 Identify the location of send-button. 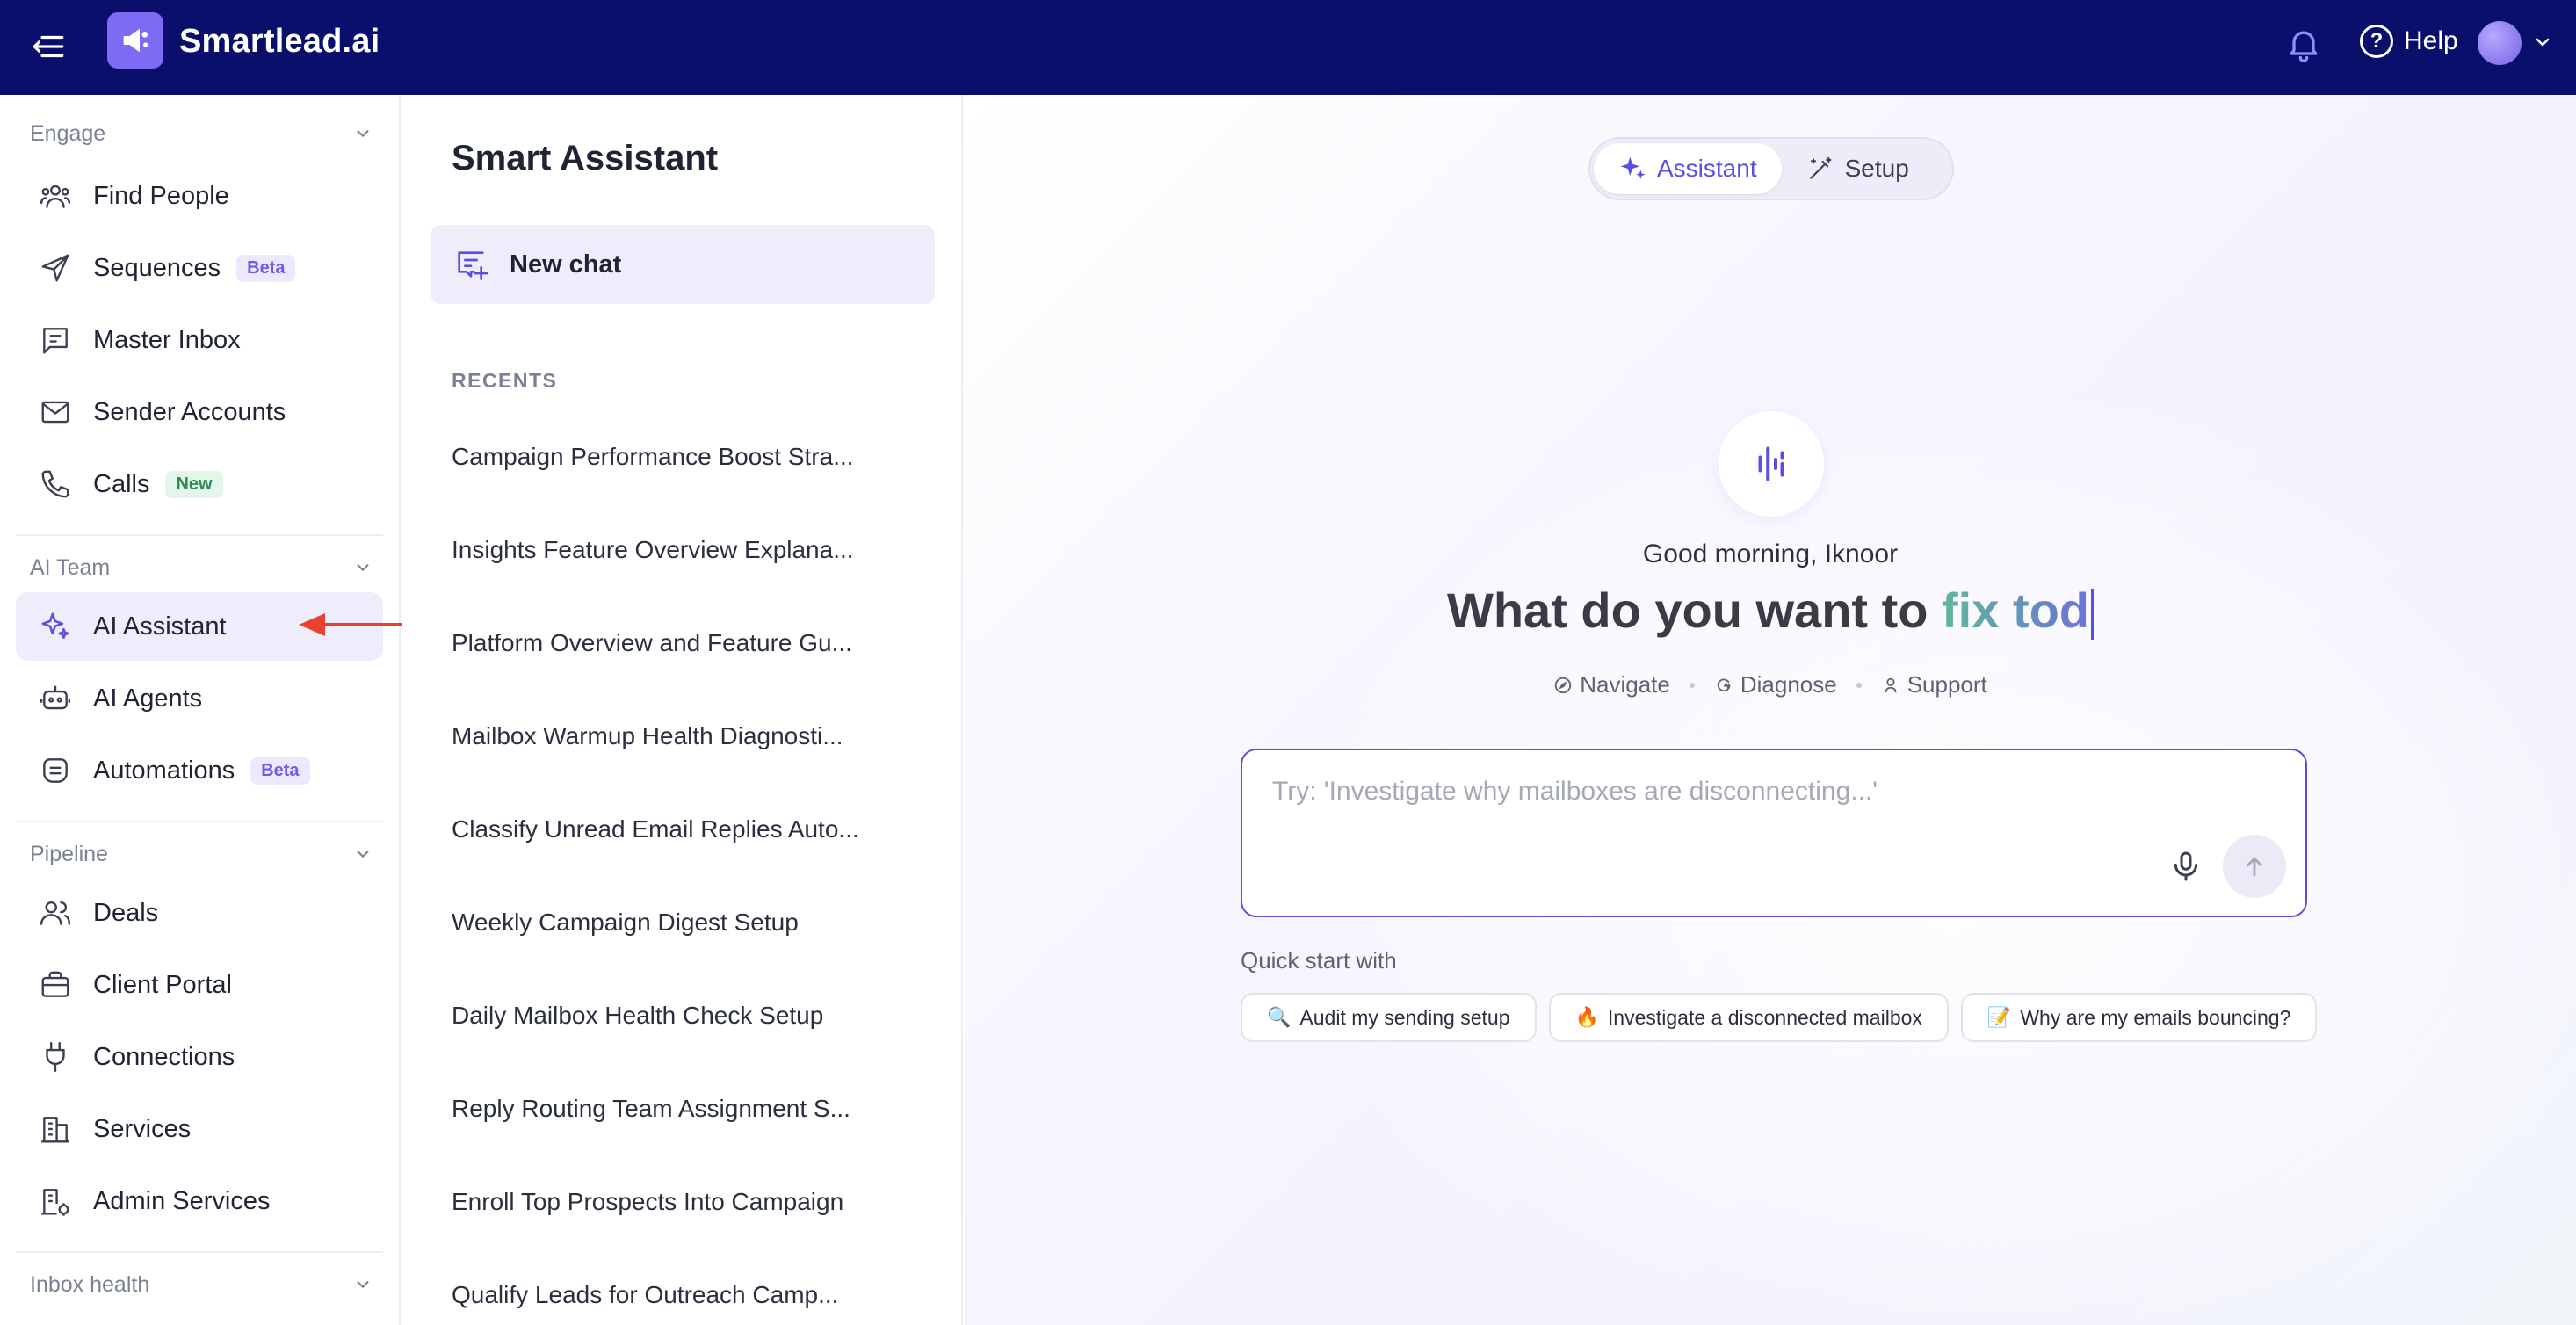
(2254, 867).